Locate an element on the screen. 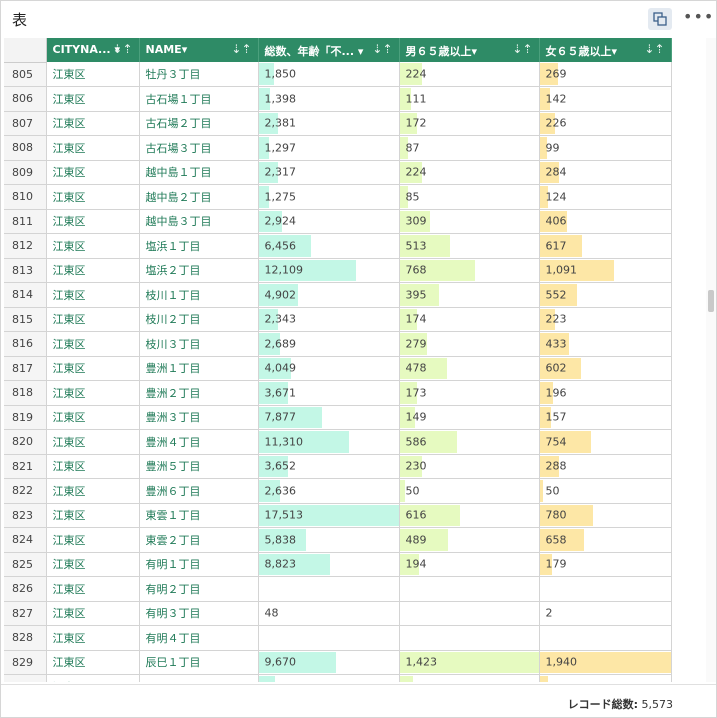 The image size is (717, 718). row-number-cell: 828 is located at coordinates (25, 638).